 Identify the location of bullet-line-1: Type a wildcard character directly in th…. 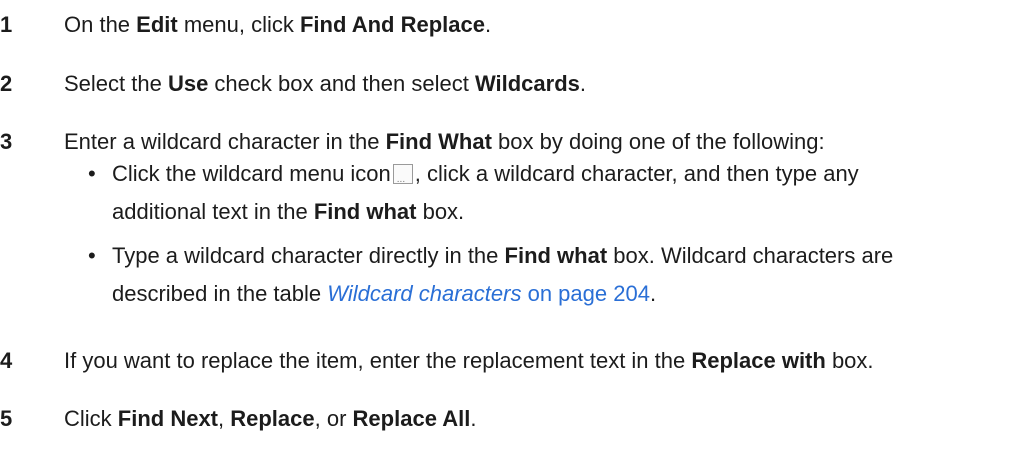
(550, 256).